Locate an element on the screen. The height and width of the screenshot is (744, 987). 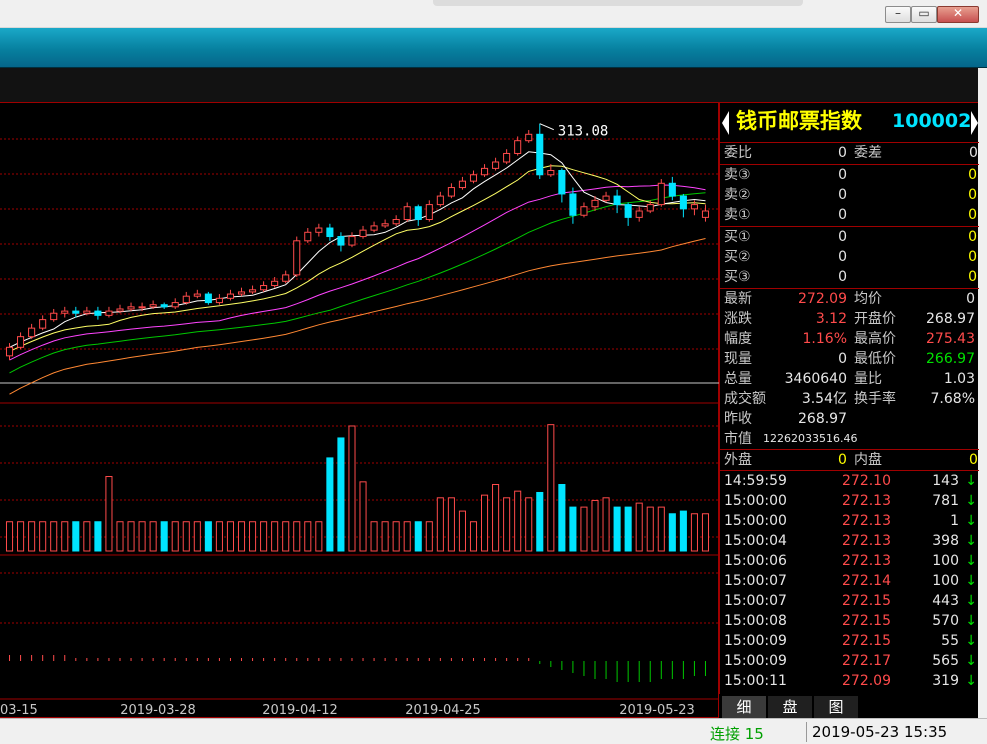
peak-label: 313.08 is located at coordinates (583, 132).